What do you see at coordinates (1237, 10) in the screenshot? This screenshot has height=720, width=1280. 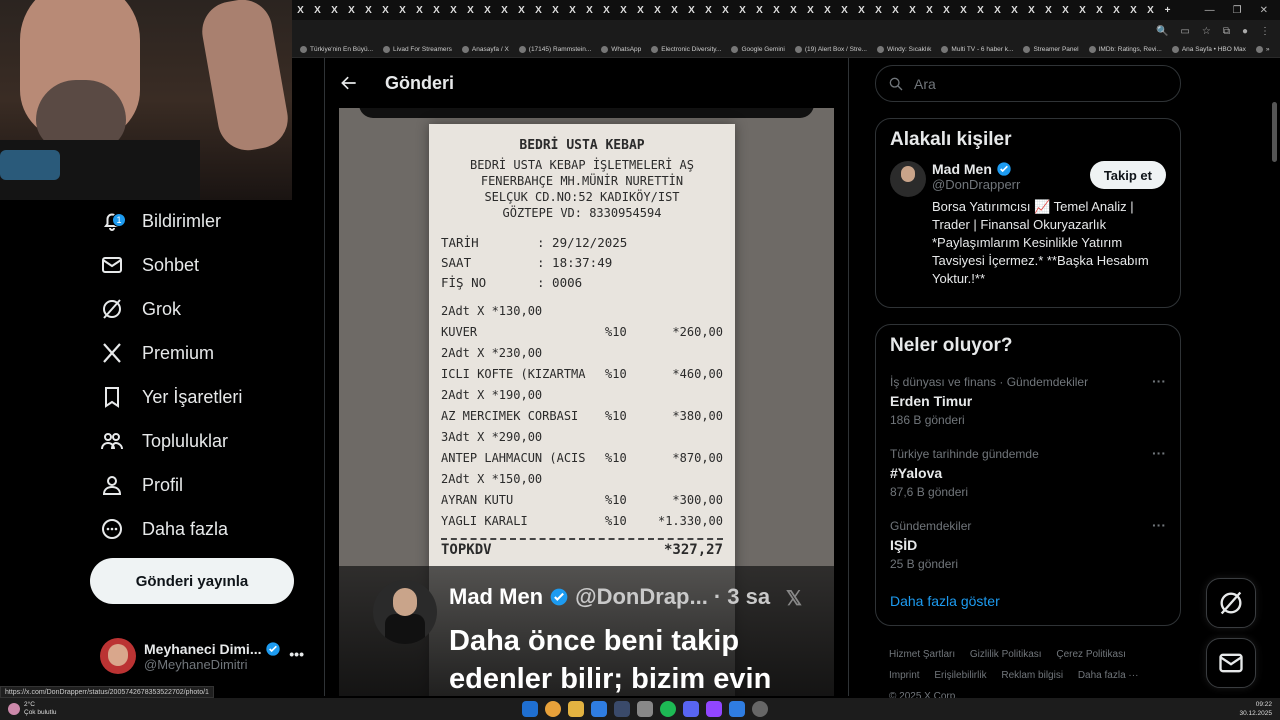 I see `maximize-button: ❐` at bounding box center [1237, 10].